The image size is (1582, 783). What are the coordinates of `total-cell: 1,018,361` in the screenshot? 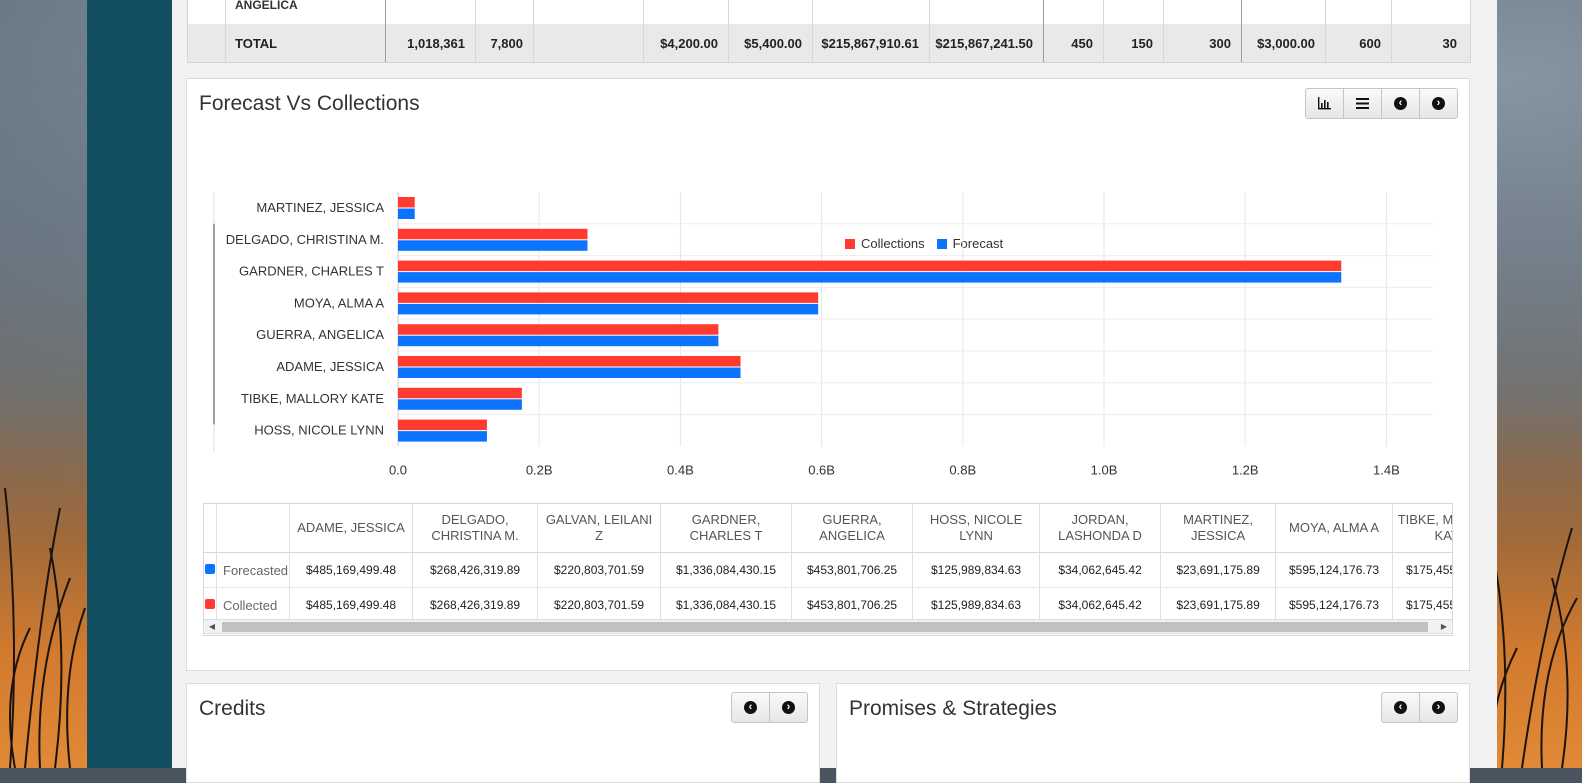 It's located at (436, 43).